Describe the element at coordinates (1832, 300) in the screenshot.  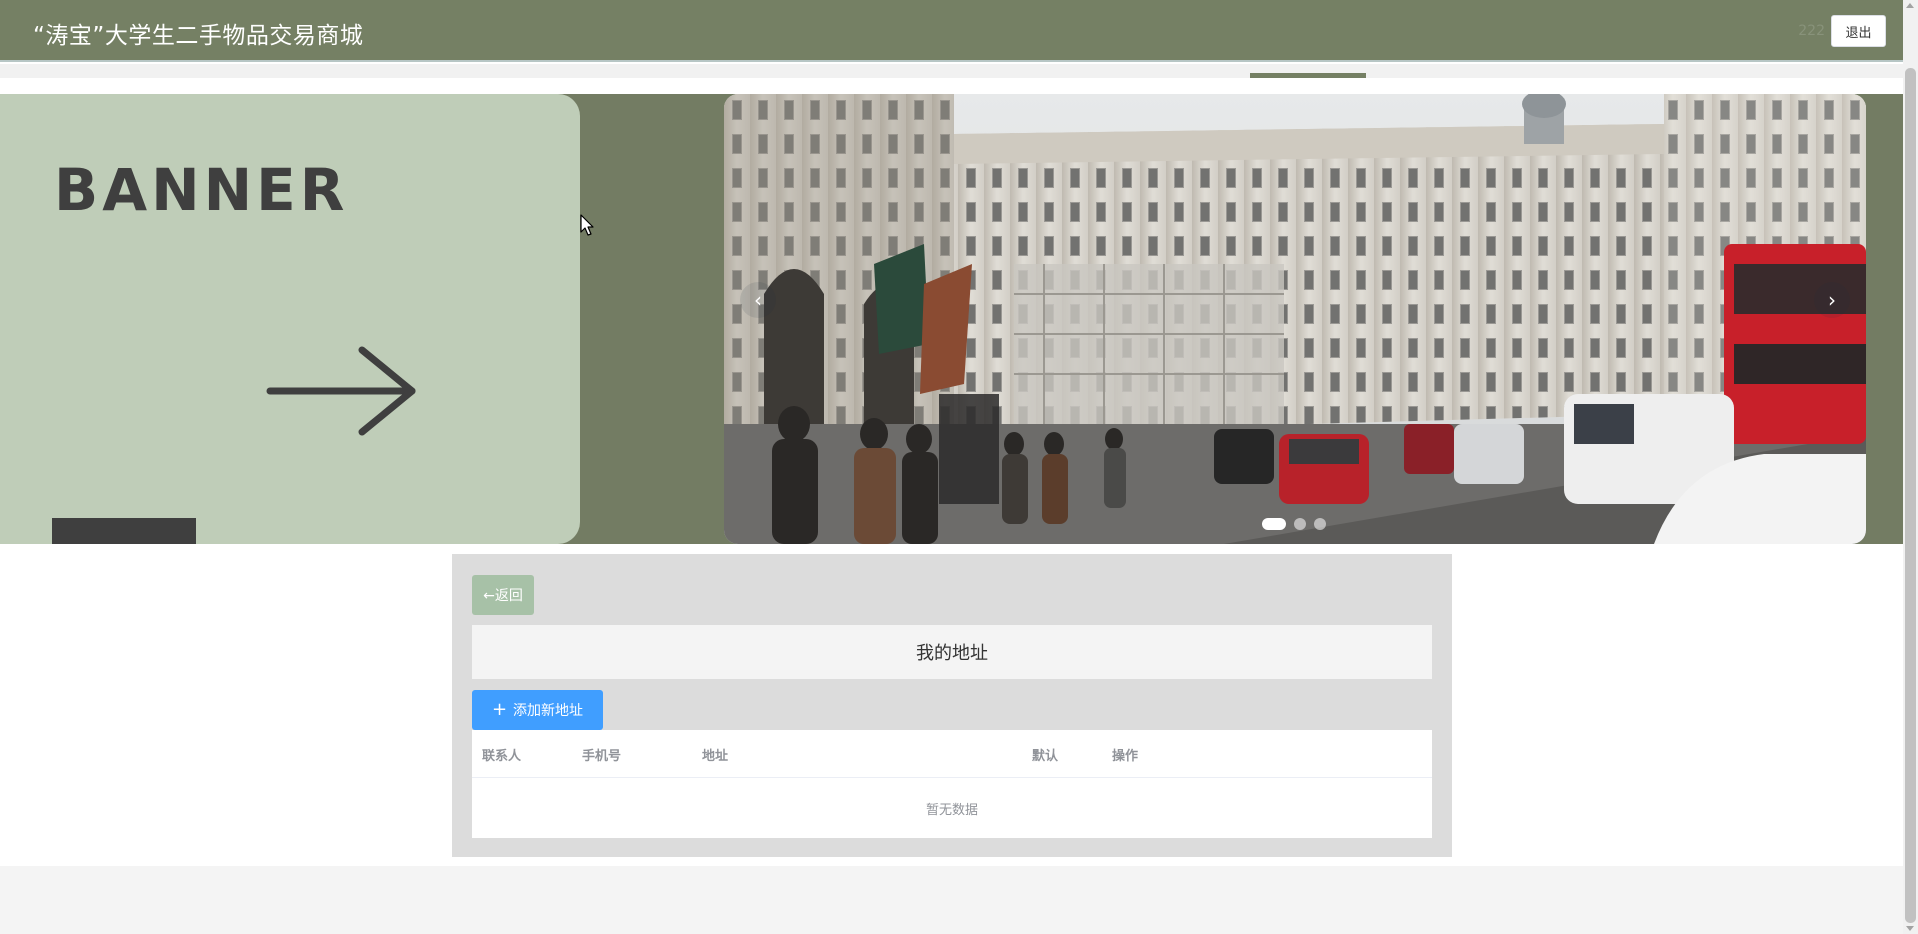
I see `carousel-next-button: ›` at that location.